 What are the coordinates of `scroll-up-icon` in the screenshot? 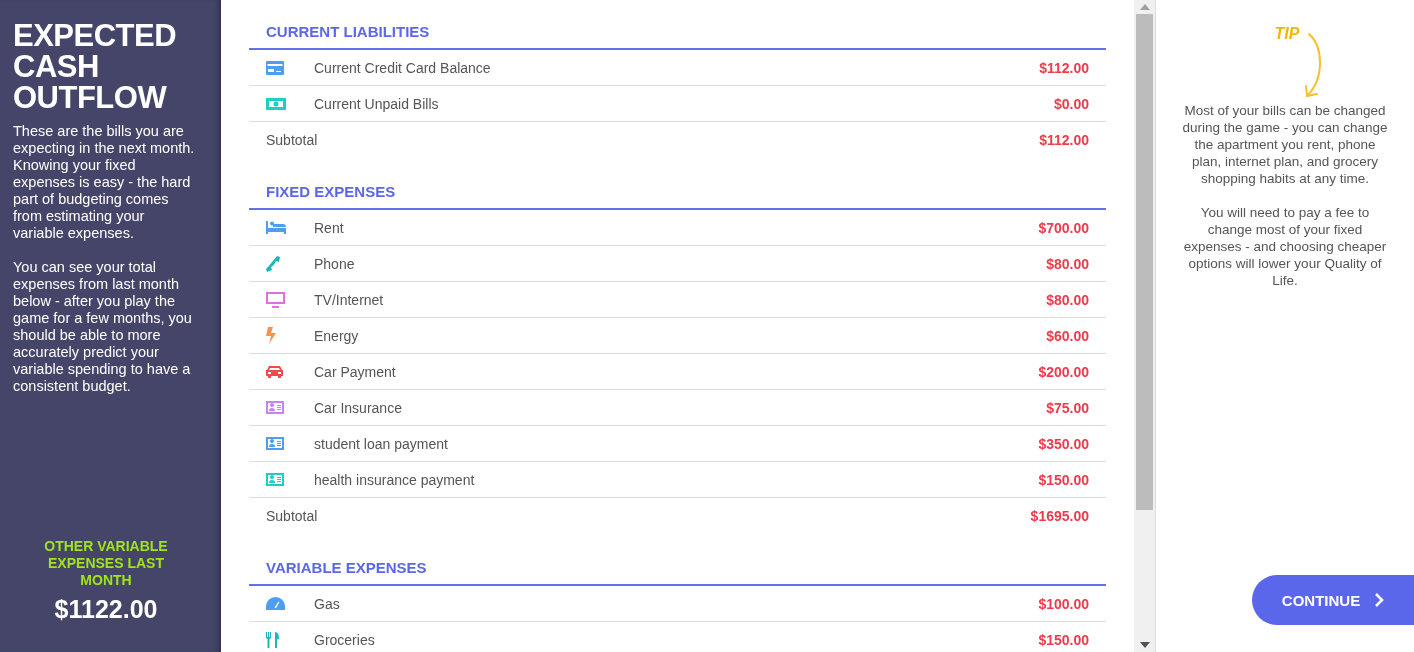 It's located at (1144, 7).